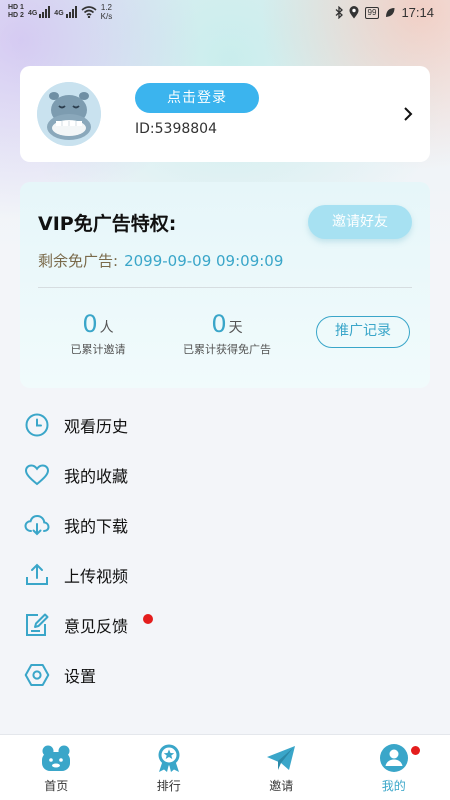 This screenshot has width=450, height=800. I want to click on invited-stat: 0人 已累计邀请, so click(98, 333).